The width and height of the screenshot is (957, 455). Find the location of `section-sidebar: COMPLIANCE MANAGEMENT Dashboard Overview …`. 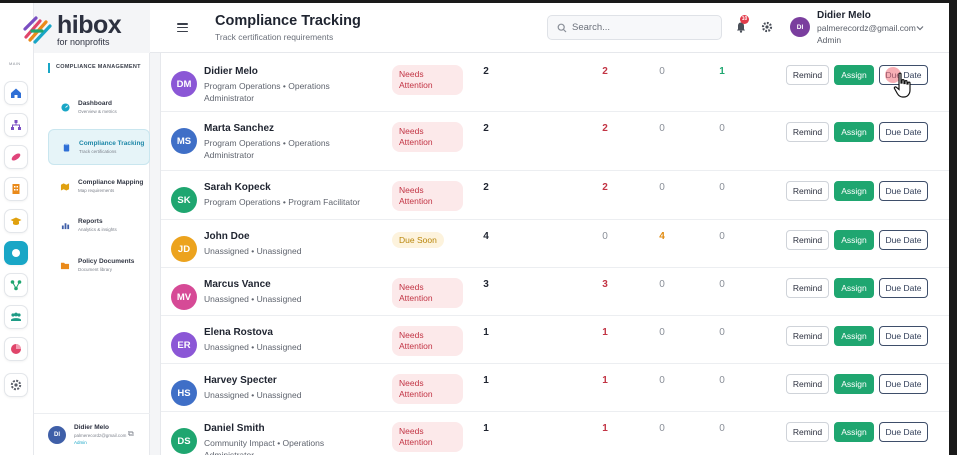

section-sidebar: COMPLIANCE MANAGEMENT Dashboard Overview … is located at coordinates (92, 254).